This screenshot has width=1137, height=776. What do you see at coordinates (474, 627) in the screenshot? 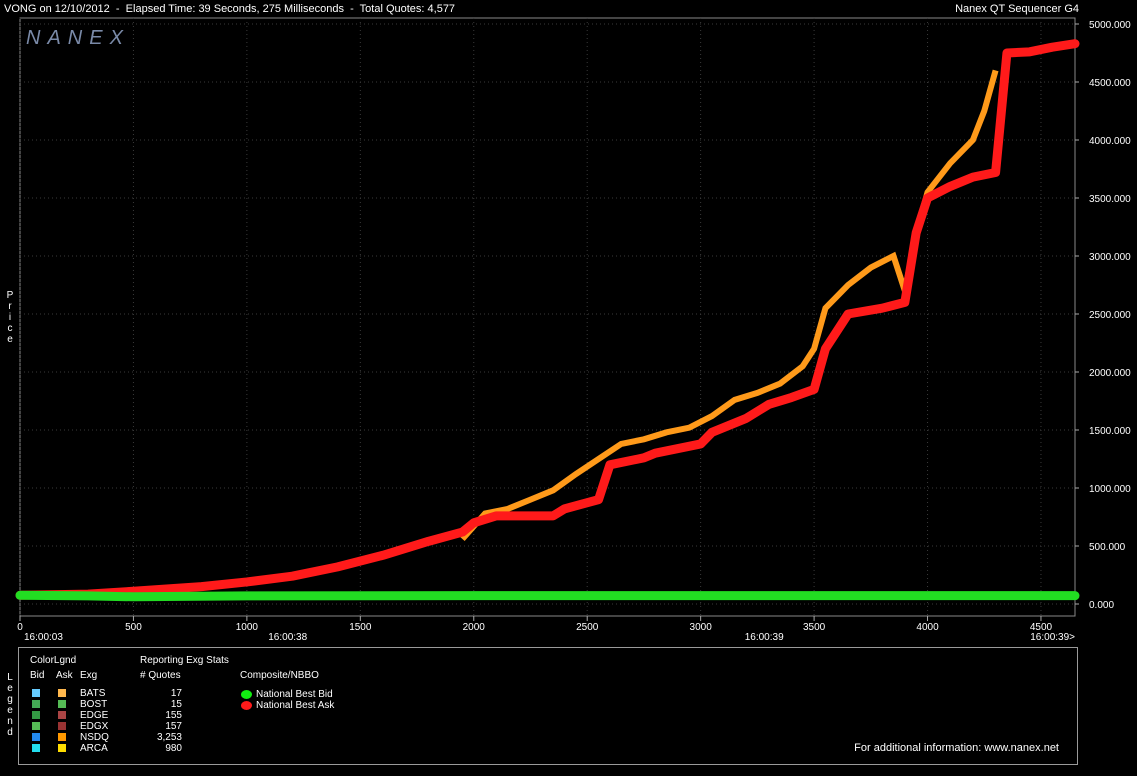
I see `x-tick-label: 2000` at bounding box center [474, 627].